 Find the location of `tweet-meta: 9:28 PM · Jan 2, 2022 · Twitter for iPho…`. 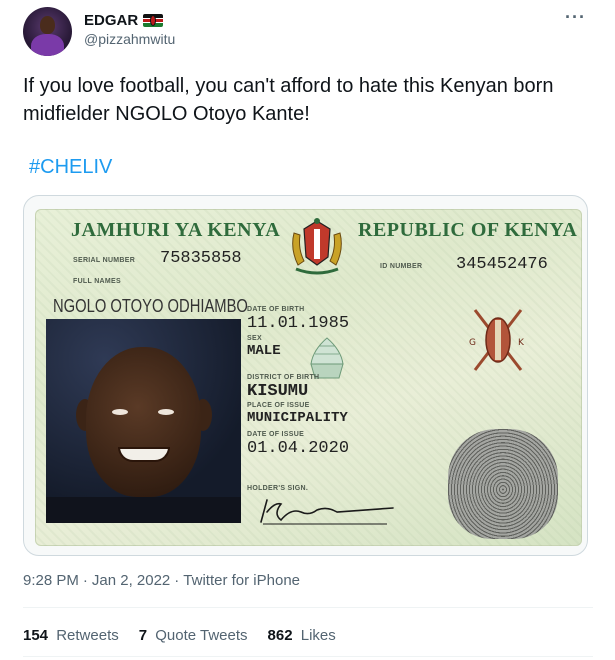

tweet-meta: 9:28 PM · Jan 2, 2022 · Twitter for iPho… is located at coordinates (161, 580).